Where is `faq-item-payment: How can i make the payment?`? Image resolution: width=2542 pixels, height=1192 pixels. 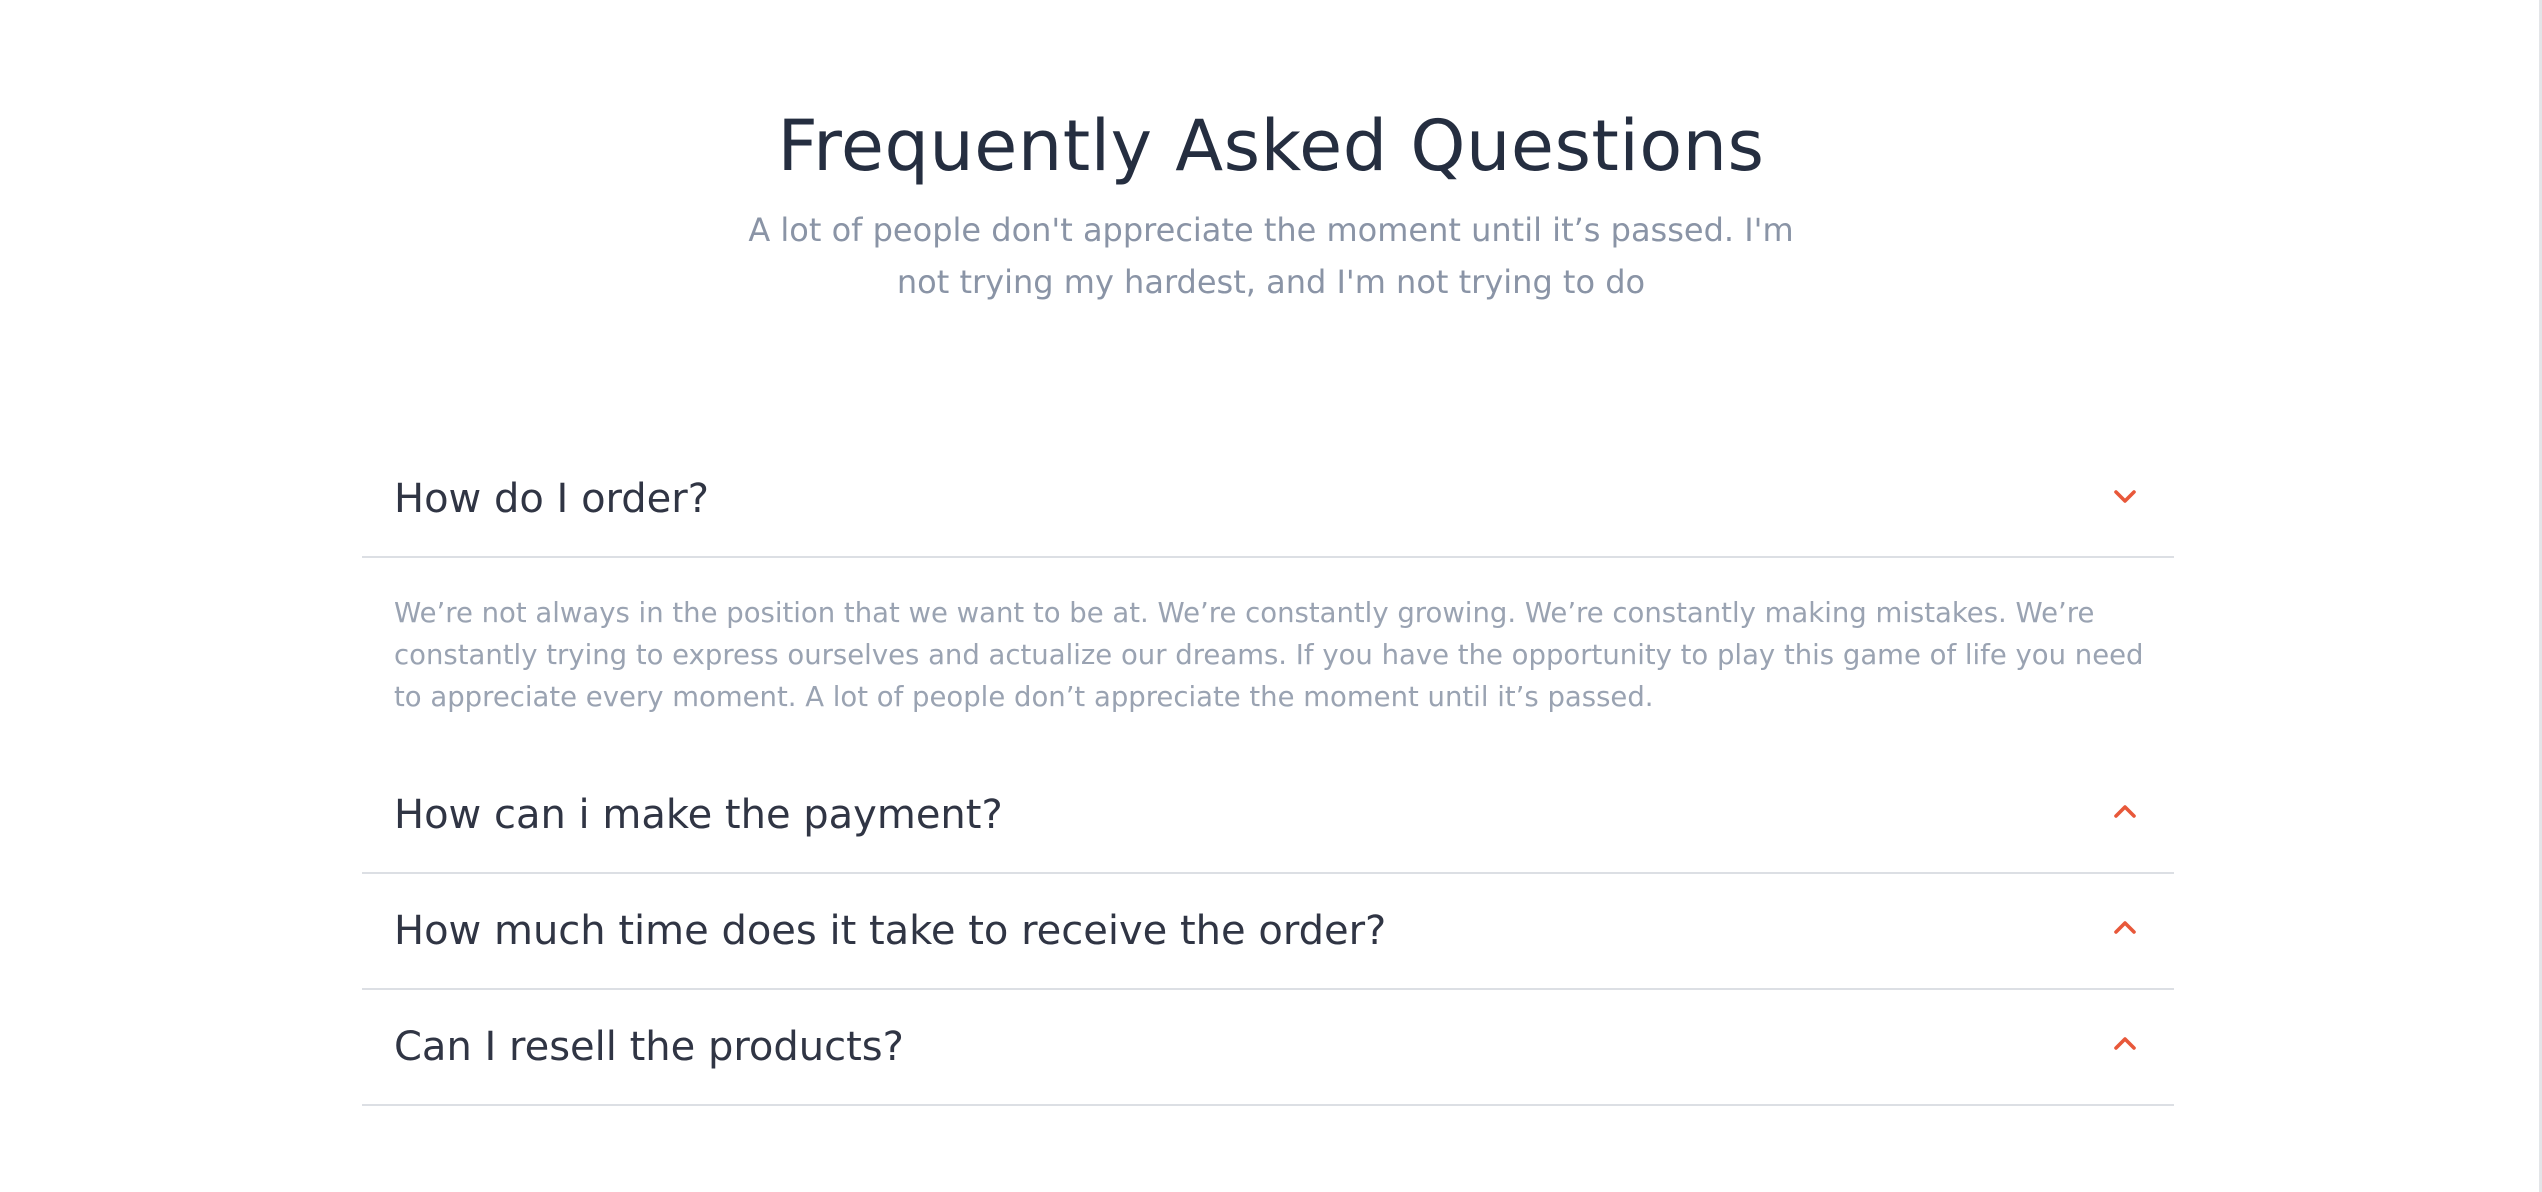
faq-item-payment: How can i make the payment? is located at coordinates (1268, 816).